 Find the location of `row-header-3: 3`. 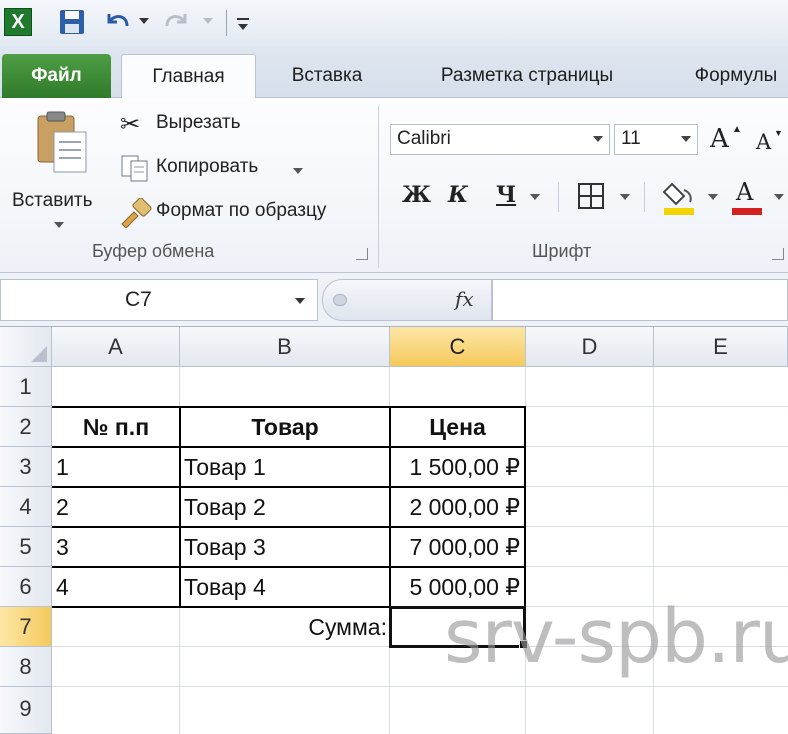

row-header-3: 3 is located at coordinates (26, 467).